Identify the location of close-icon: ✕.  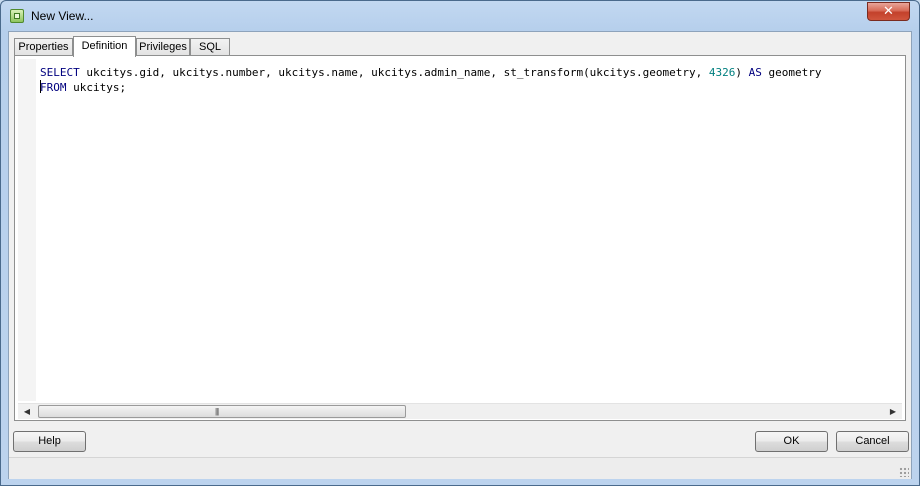
(888, 10).